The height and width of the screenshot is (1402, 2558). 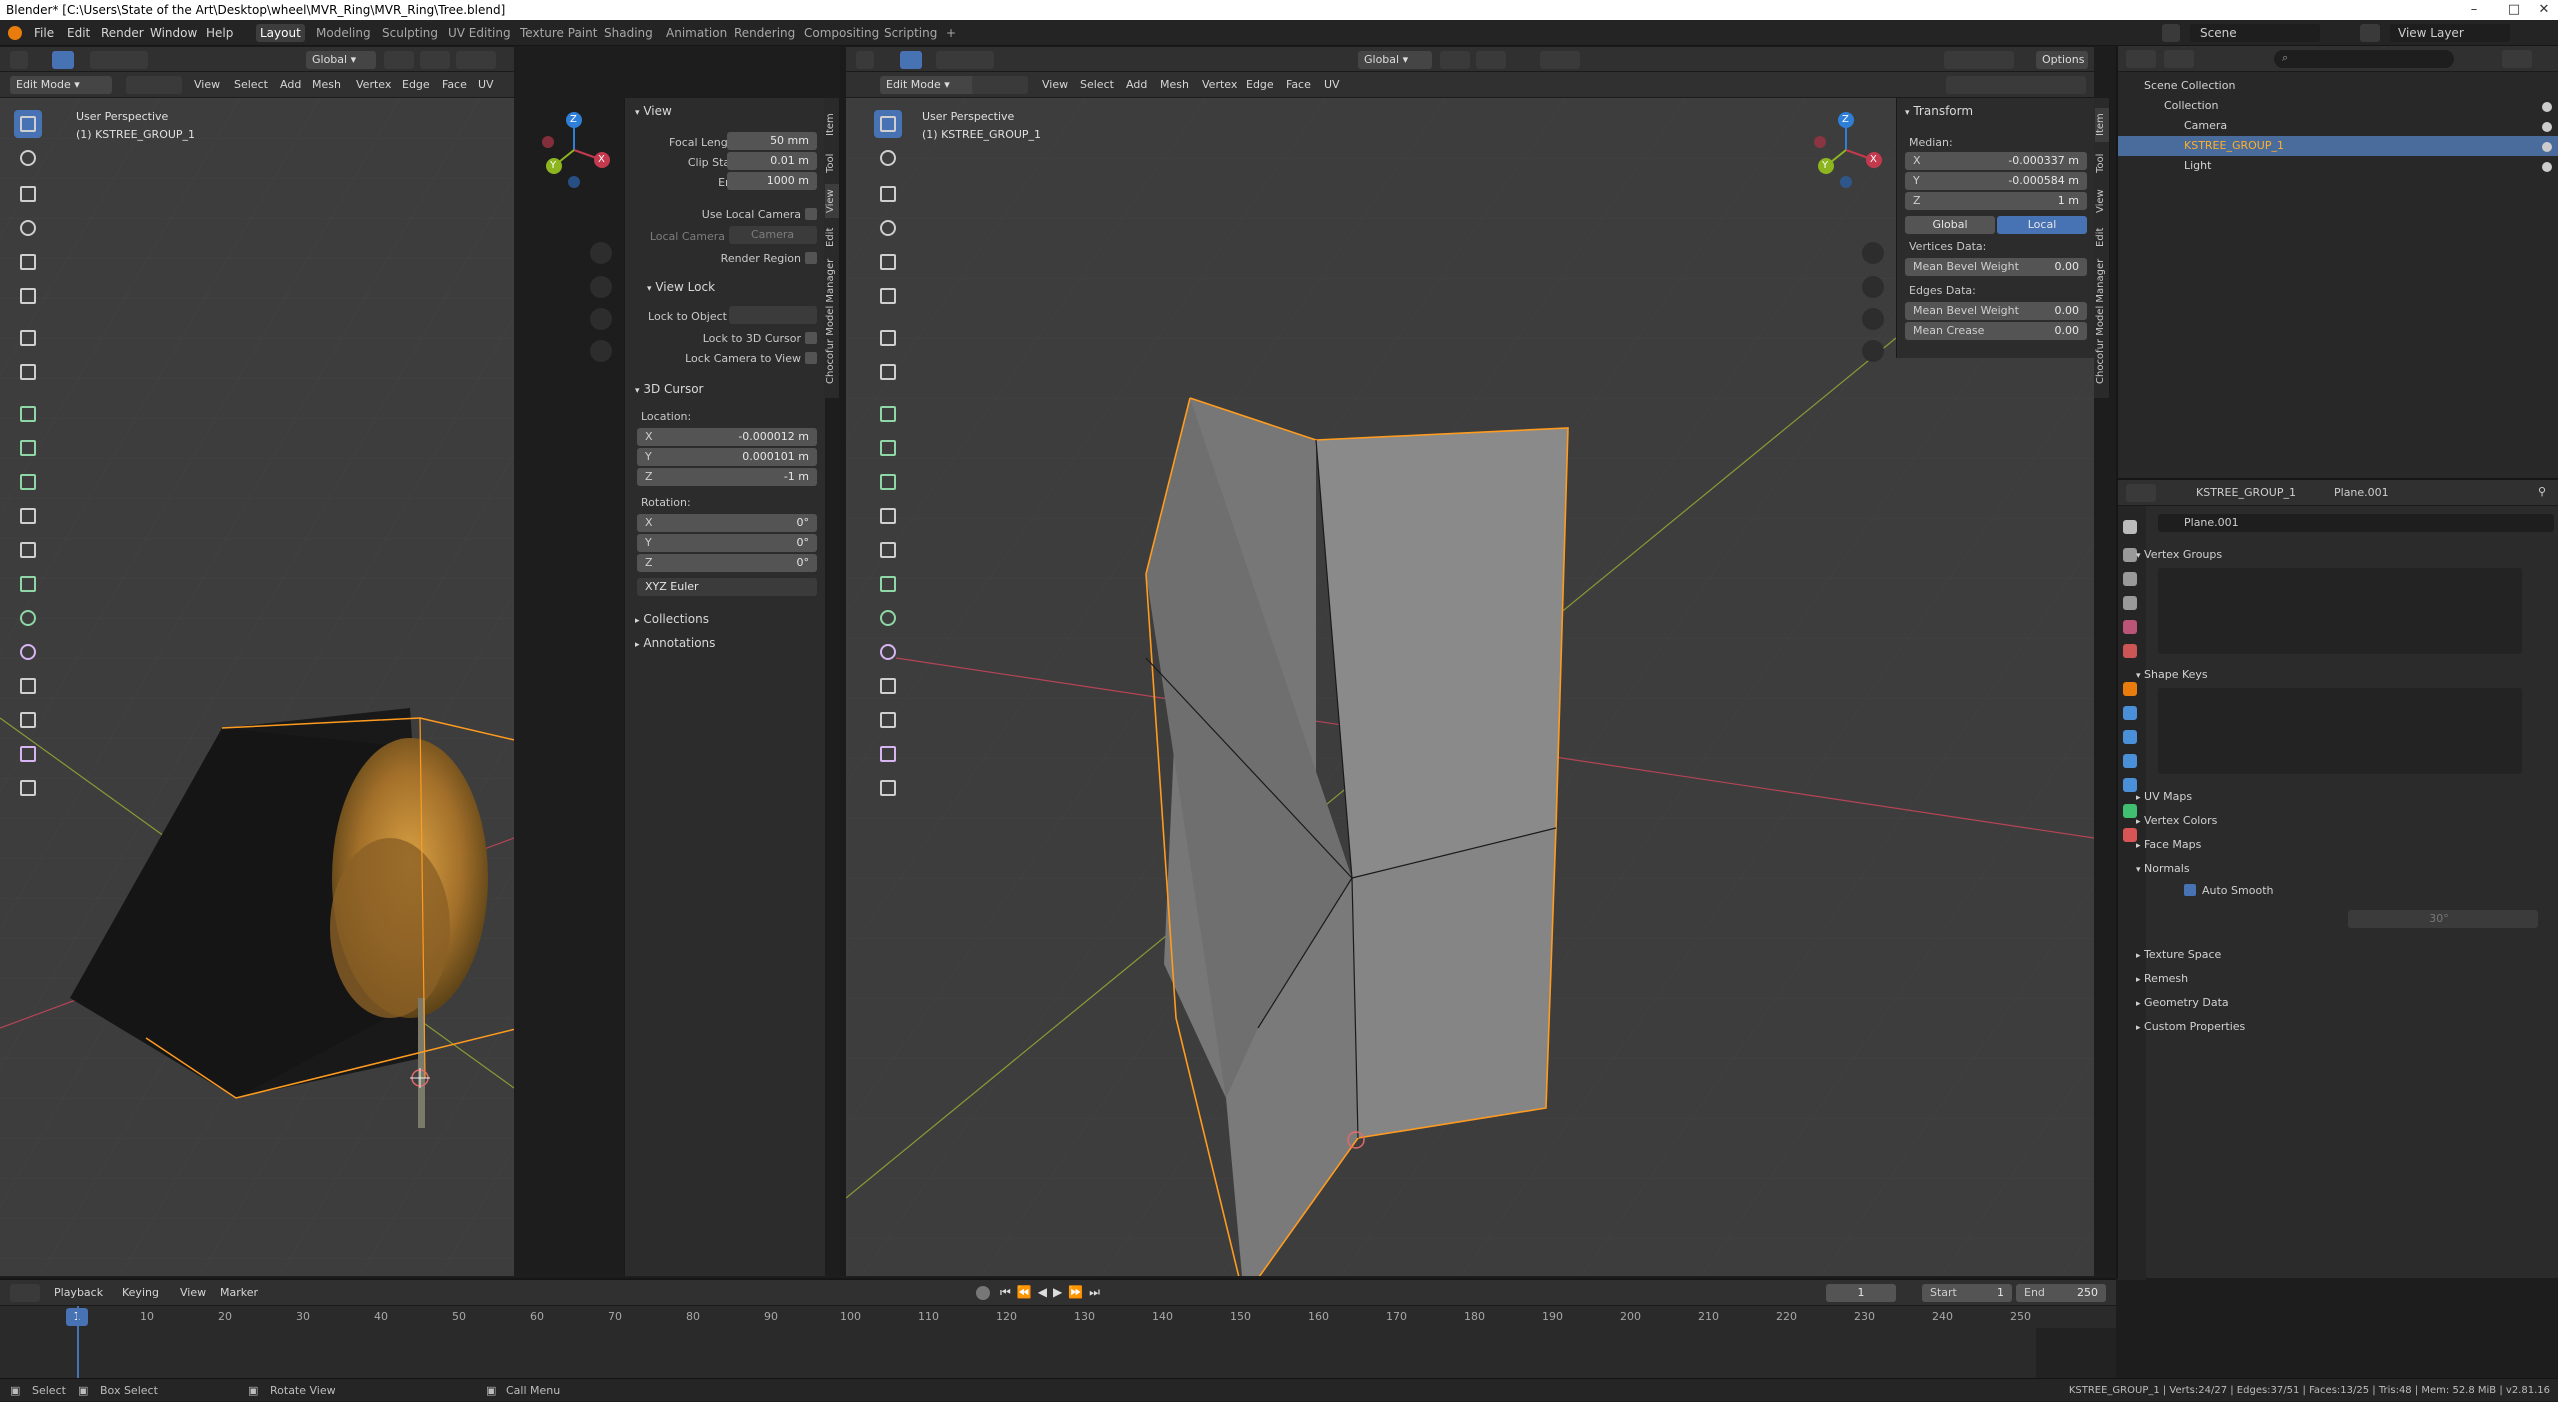 I want to click on texture-space-header: Texture Space, so click(x=2182, y=954).